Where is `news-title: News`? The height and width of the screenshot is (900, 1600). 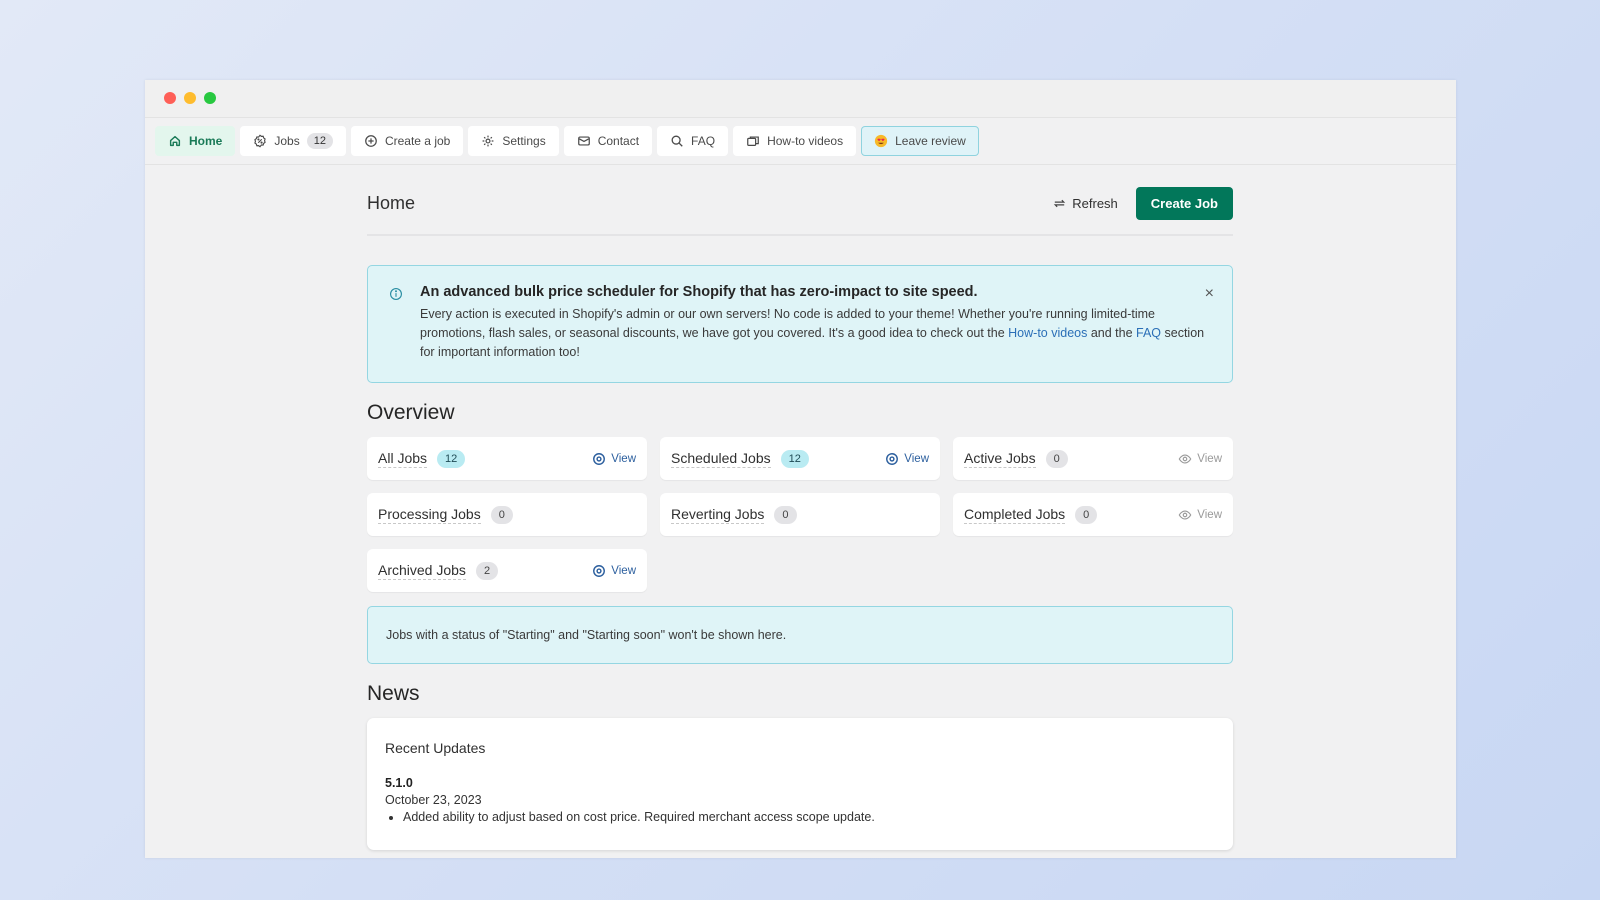 news-title: News is located at coordinates (393, 693).